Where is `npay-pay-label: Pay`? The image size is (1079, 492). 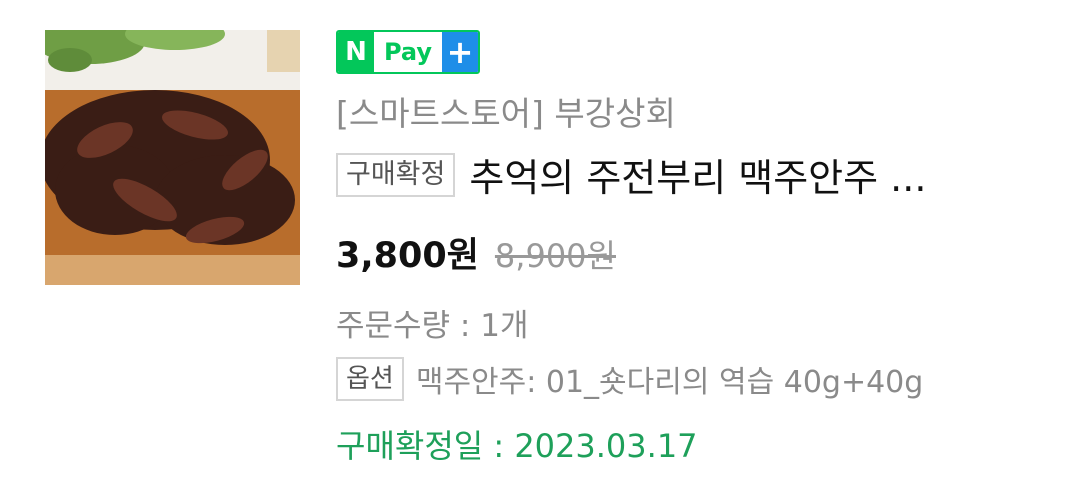 npay-pay-label: Pay is located at coordinates (408, 52).